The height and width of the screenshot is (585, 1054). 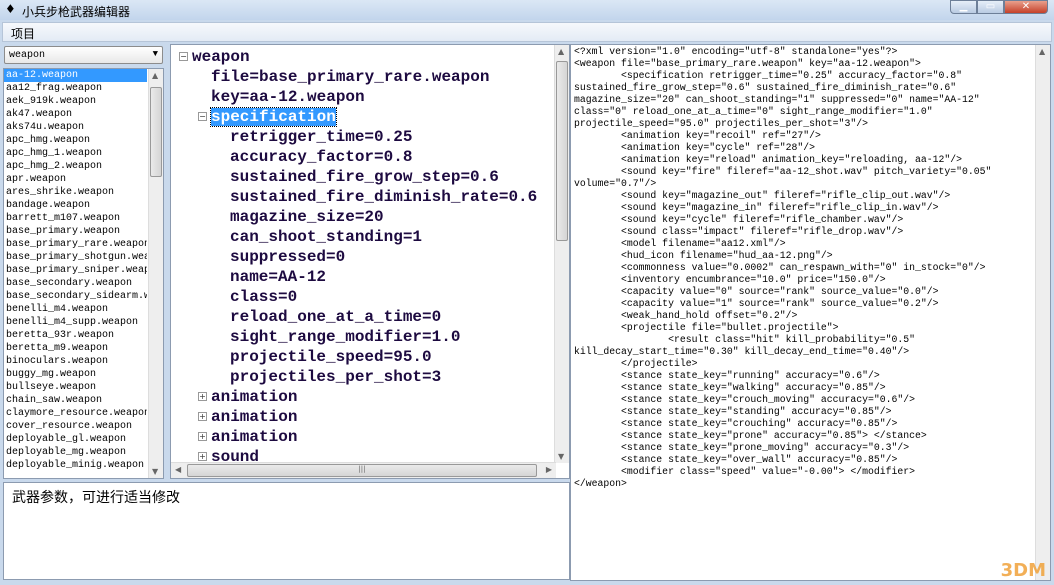 What do you see at coordinates (155, 273) in the screenshot?
I see `file-list-scrollbar: ▲ ▼` at bounding box center [155, 273].